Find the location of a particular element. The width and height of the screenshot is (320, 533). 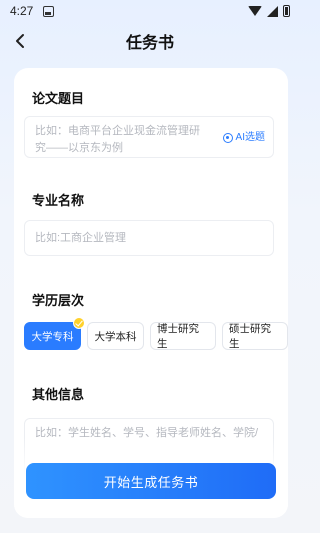

education-option-doctorate: 博士研究生 is located at coordinates (183, 336).